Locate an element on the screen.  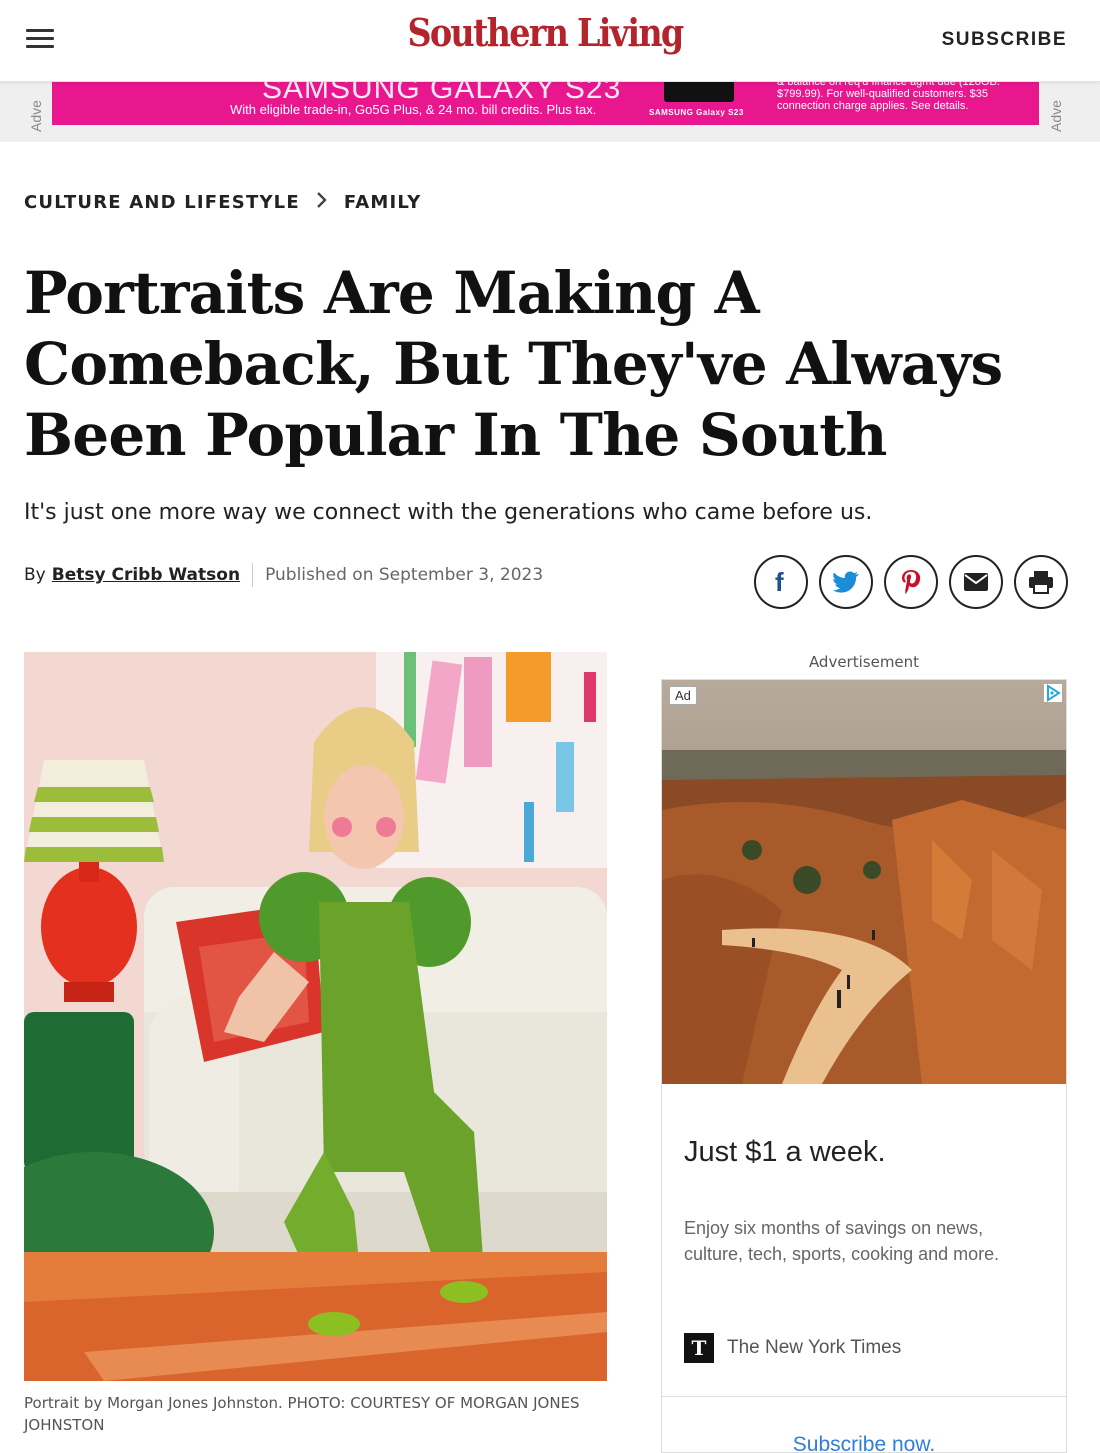
pinterest-icon is located at coordinates (911, 582).